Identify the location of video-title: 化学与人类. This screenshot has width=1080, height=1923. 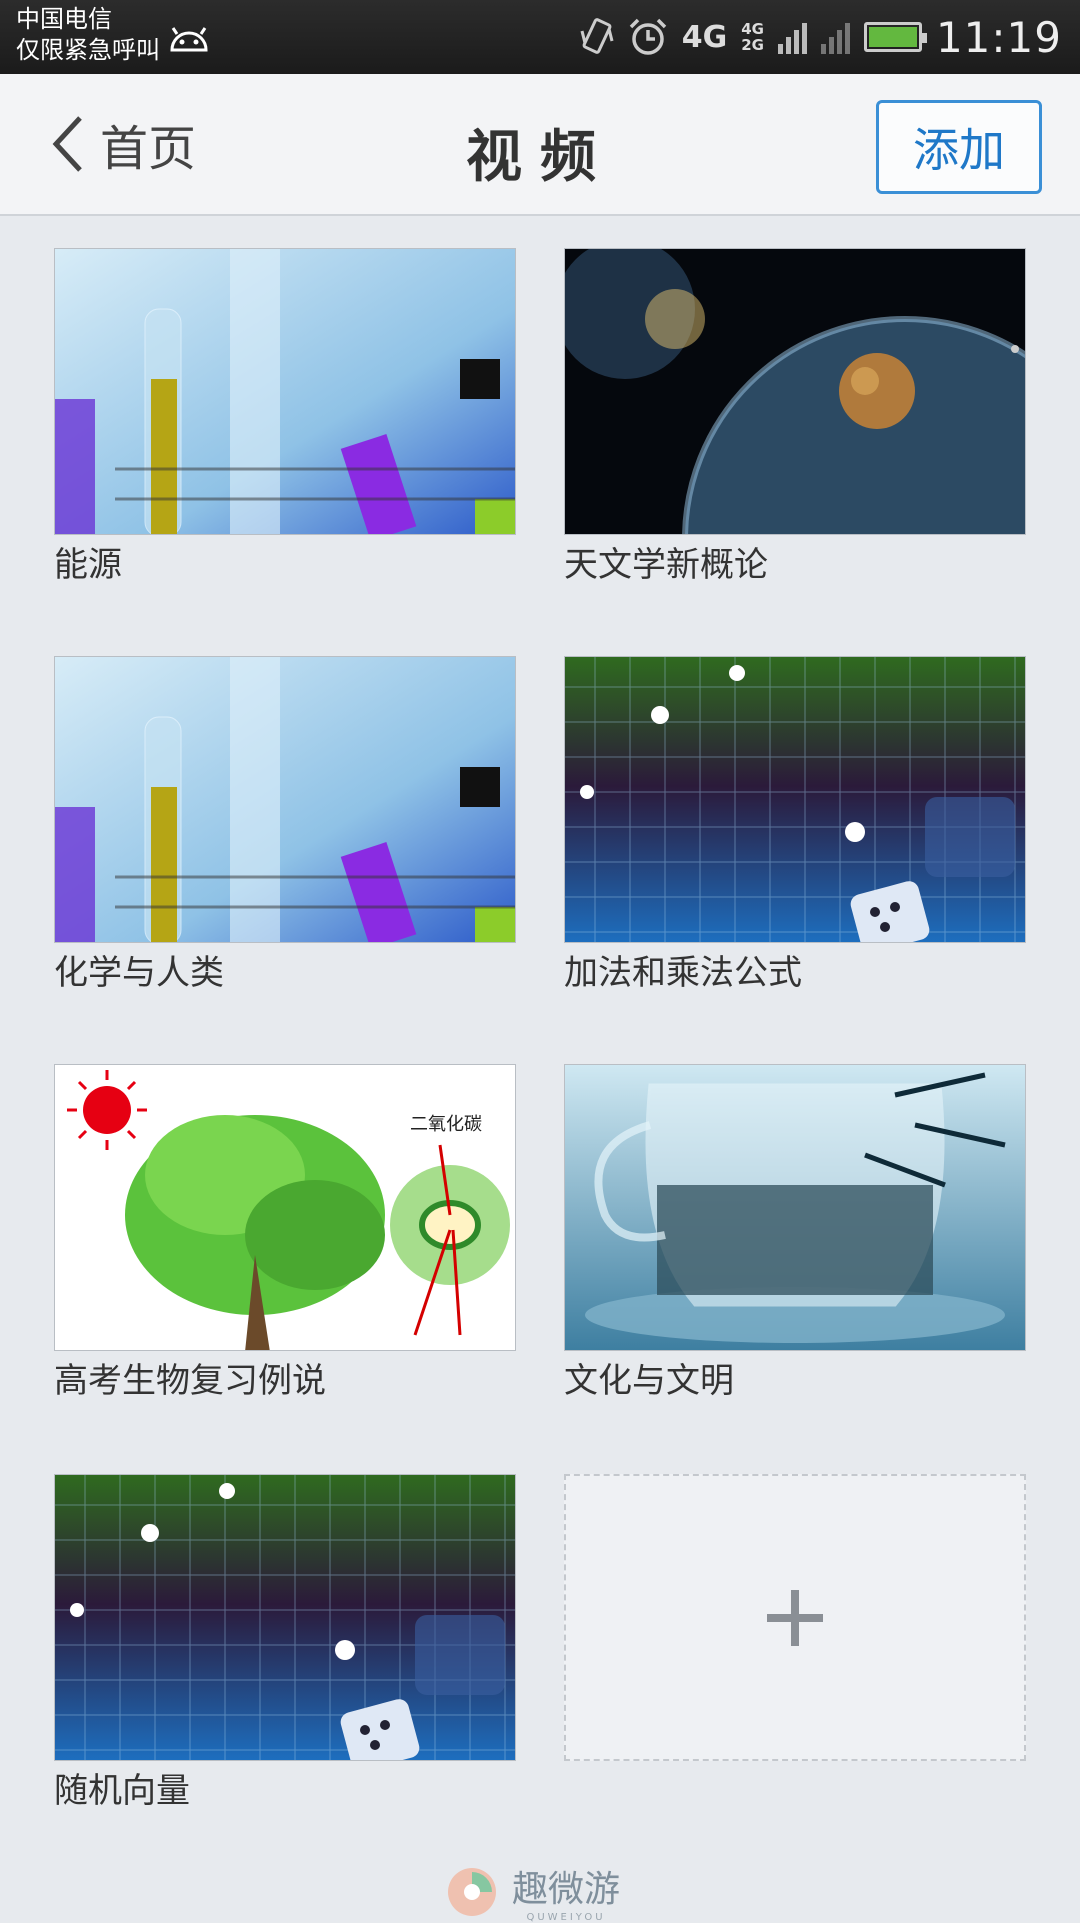
(139, 973).